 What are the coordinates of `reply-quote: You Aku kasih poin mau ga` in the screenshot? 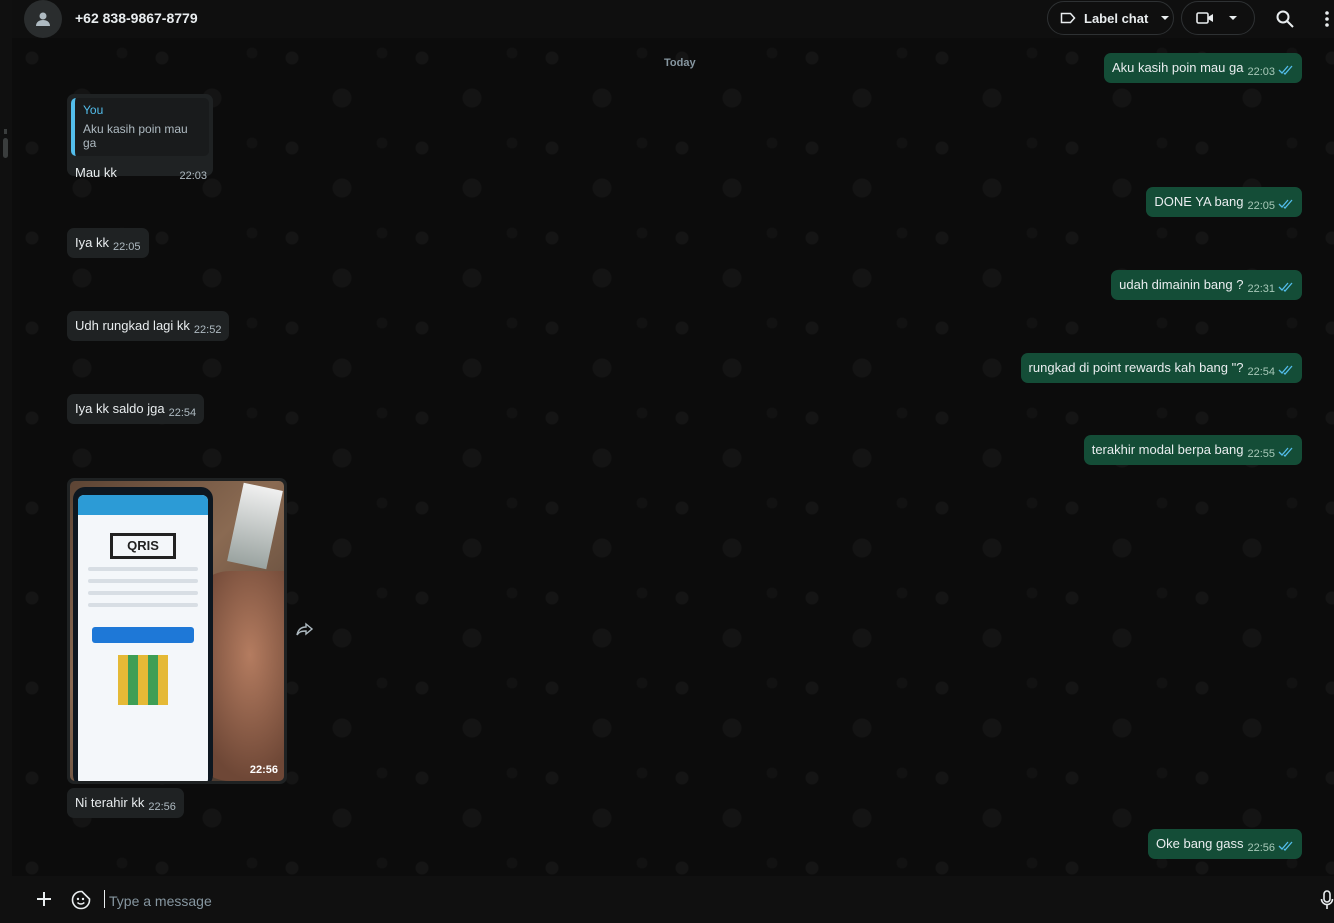 It's located at (140, 127).